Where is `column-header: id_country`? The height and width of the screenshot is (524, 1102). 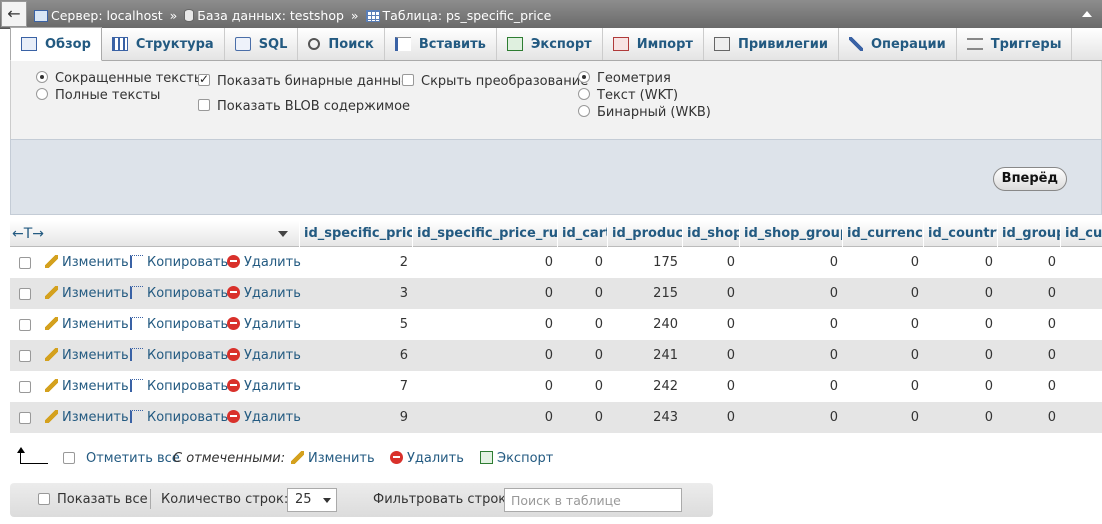
column-header: id_country is located at coordinates (960, 234).